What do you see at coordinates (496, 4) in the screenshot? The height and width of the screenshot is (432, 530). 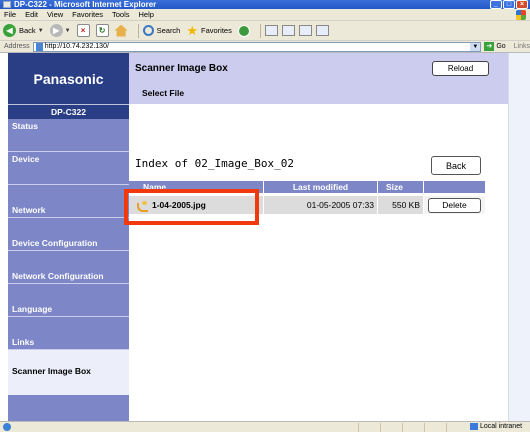 I see `minimize-button: _` at bounding box center [496, 4].